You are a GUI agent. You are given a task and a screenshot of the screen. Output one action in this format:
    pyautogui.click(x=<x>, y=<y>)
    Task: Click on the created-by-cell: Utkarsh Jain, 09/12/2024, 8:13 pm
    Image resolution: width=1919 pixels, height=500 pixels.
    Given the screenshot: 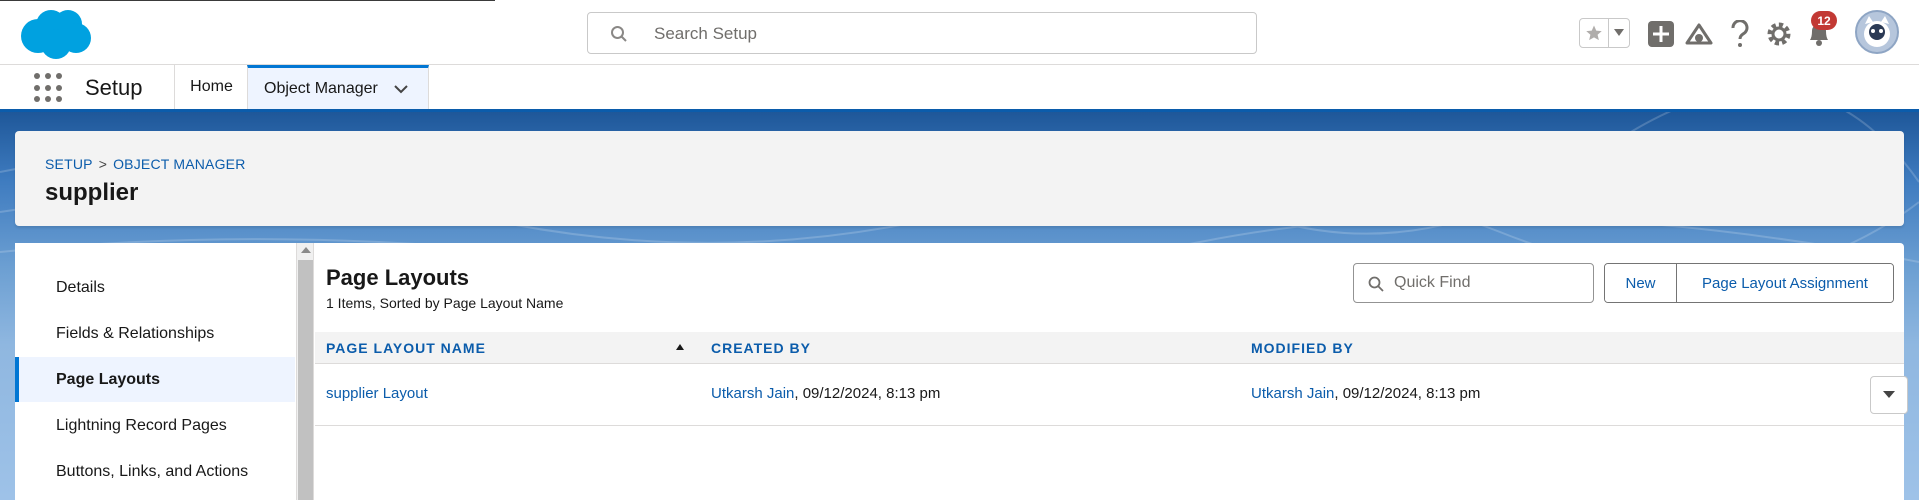 What is the action you would take?
    pyautogui.click(x=825, y=393)
    